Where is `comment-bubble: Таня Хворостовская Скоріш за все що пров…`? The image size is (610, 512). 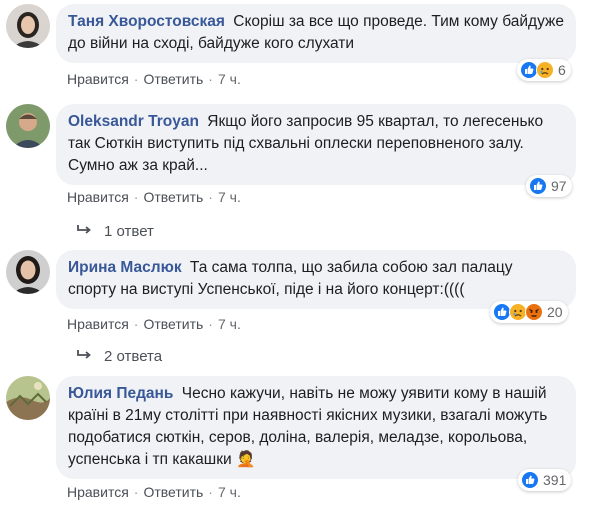
comment-bubble: Таня Хворостовская Скоріш за все що пров… is located at coordinates (316, 33).